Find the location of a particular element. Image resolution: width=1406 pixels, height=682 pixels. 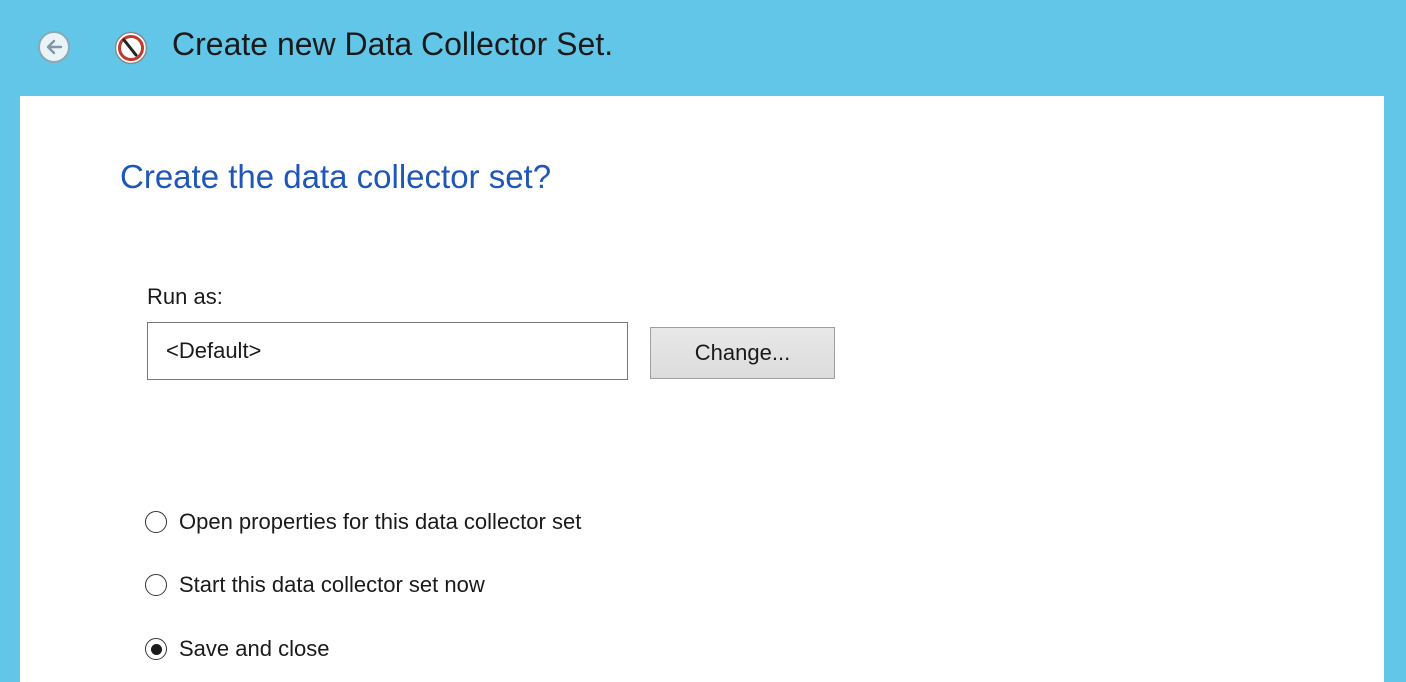

radio-save-and-close: Save and close is located at coordinates (237, 649).